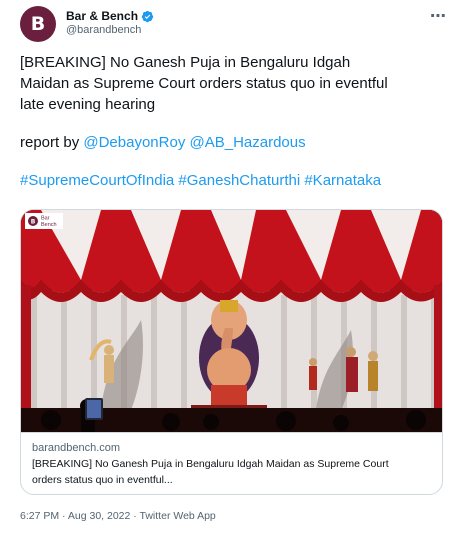 This screenshot has height=535, width=463. Describe the element at coordinates (88, 104) in the screenshot. I see `headline-line: late evening hearing` at that location.